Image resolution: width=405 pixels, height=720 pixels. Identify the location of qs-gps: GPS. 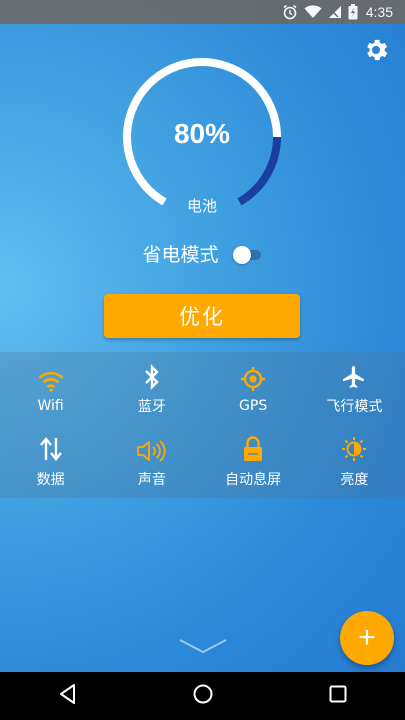
(253, 388).